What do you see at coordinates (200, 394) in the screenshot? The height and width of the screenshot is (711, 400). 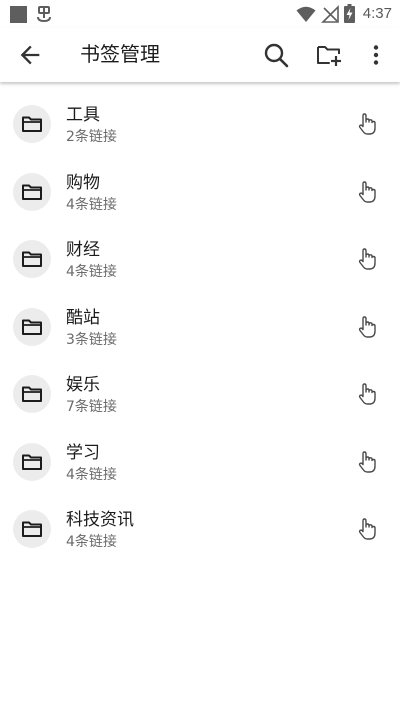 I see `folder-item-4: 娱乐 7条链接` at bounding box center [200, 394].